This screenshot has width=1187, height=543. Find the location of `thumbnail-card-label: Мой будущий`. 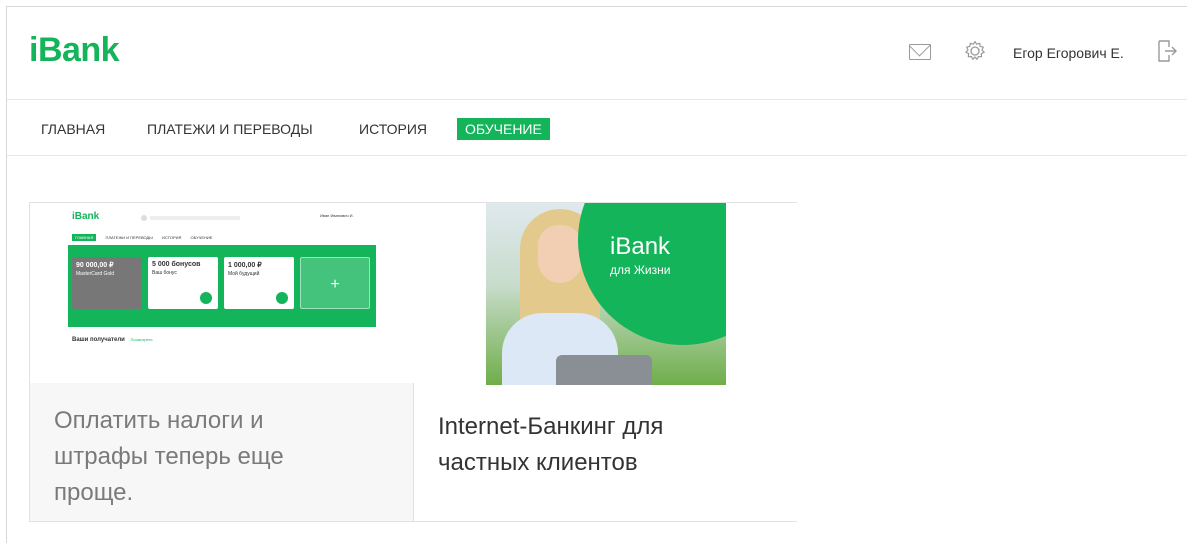

thumbnail-card-label: Мой будущий is located at coordinates (244, 274).